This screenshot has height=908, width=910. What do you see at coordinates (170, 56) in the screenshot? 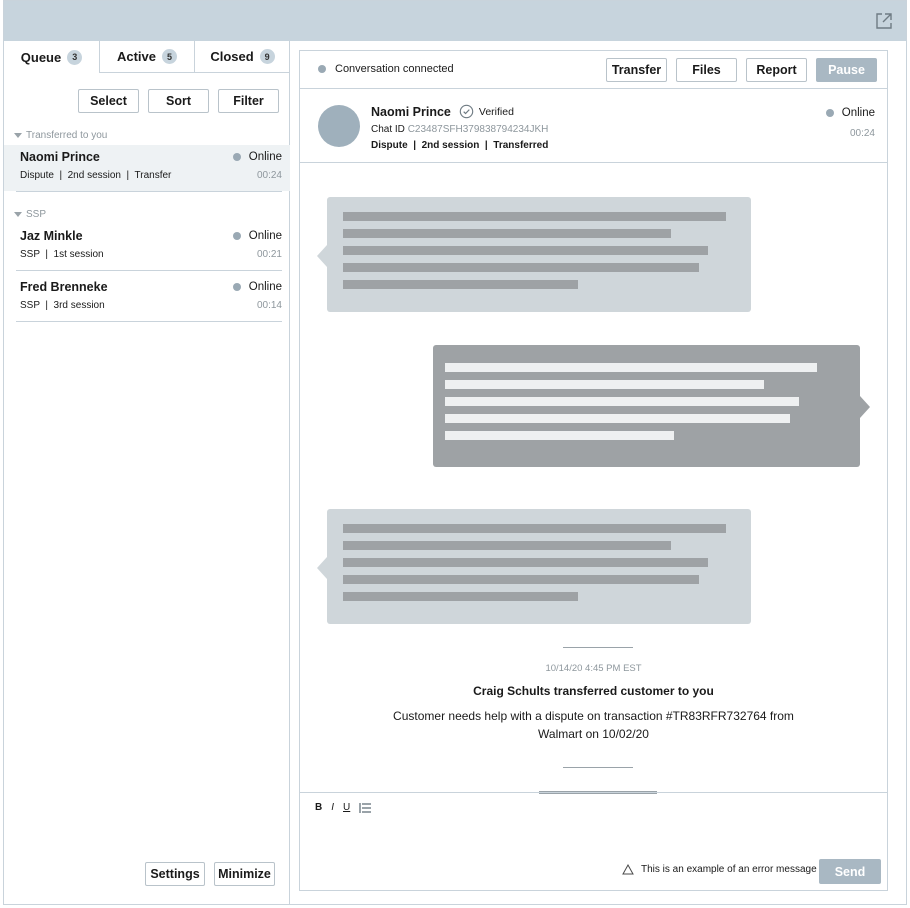
I see `tab-count-badge: 5` at bounding box center [170, 56].